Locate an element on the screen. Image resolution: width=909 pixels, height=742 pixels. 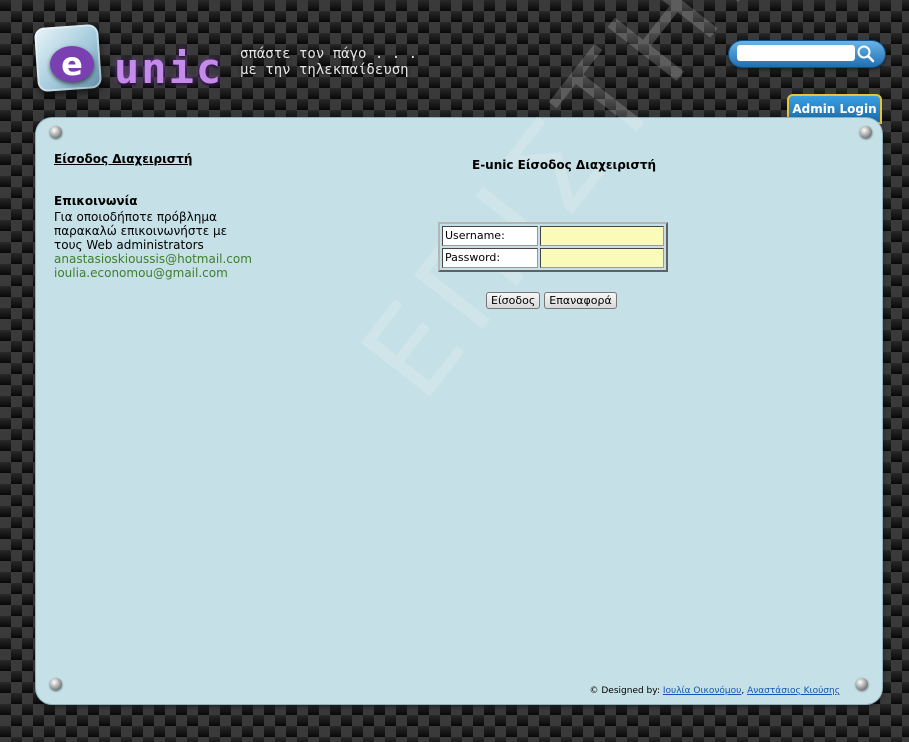
search-input is located at coordinates (796, 53).